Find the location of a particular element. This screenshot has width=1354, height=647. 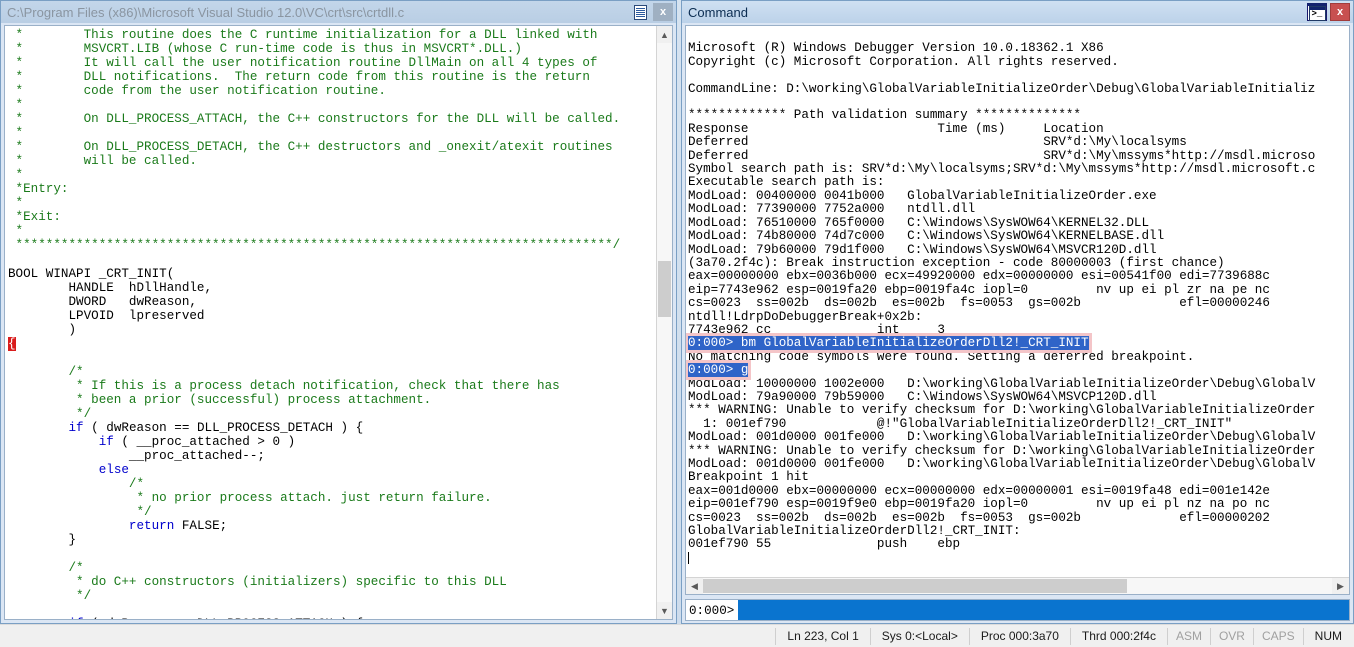

code-line: * will be called. is located at coordinates (102, 161).